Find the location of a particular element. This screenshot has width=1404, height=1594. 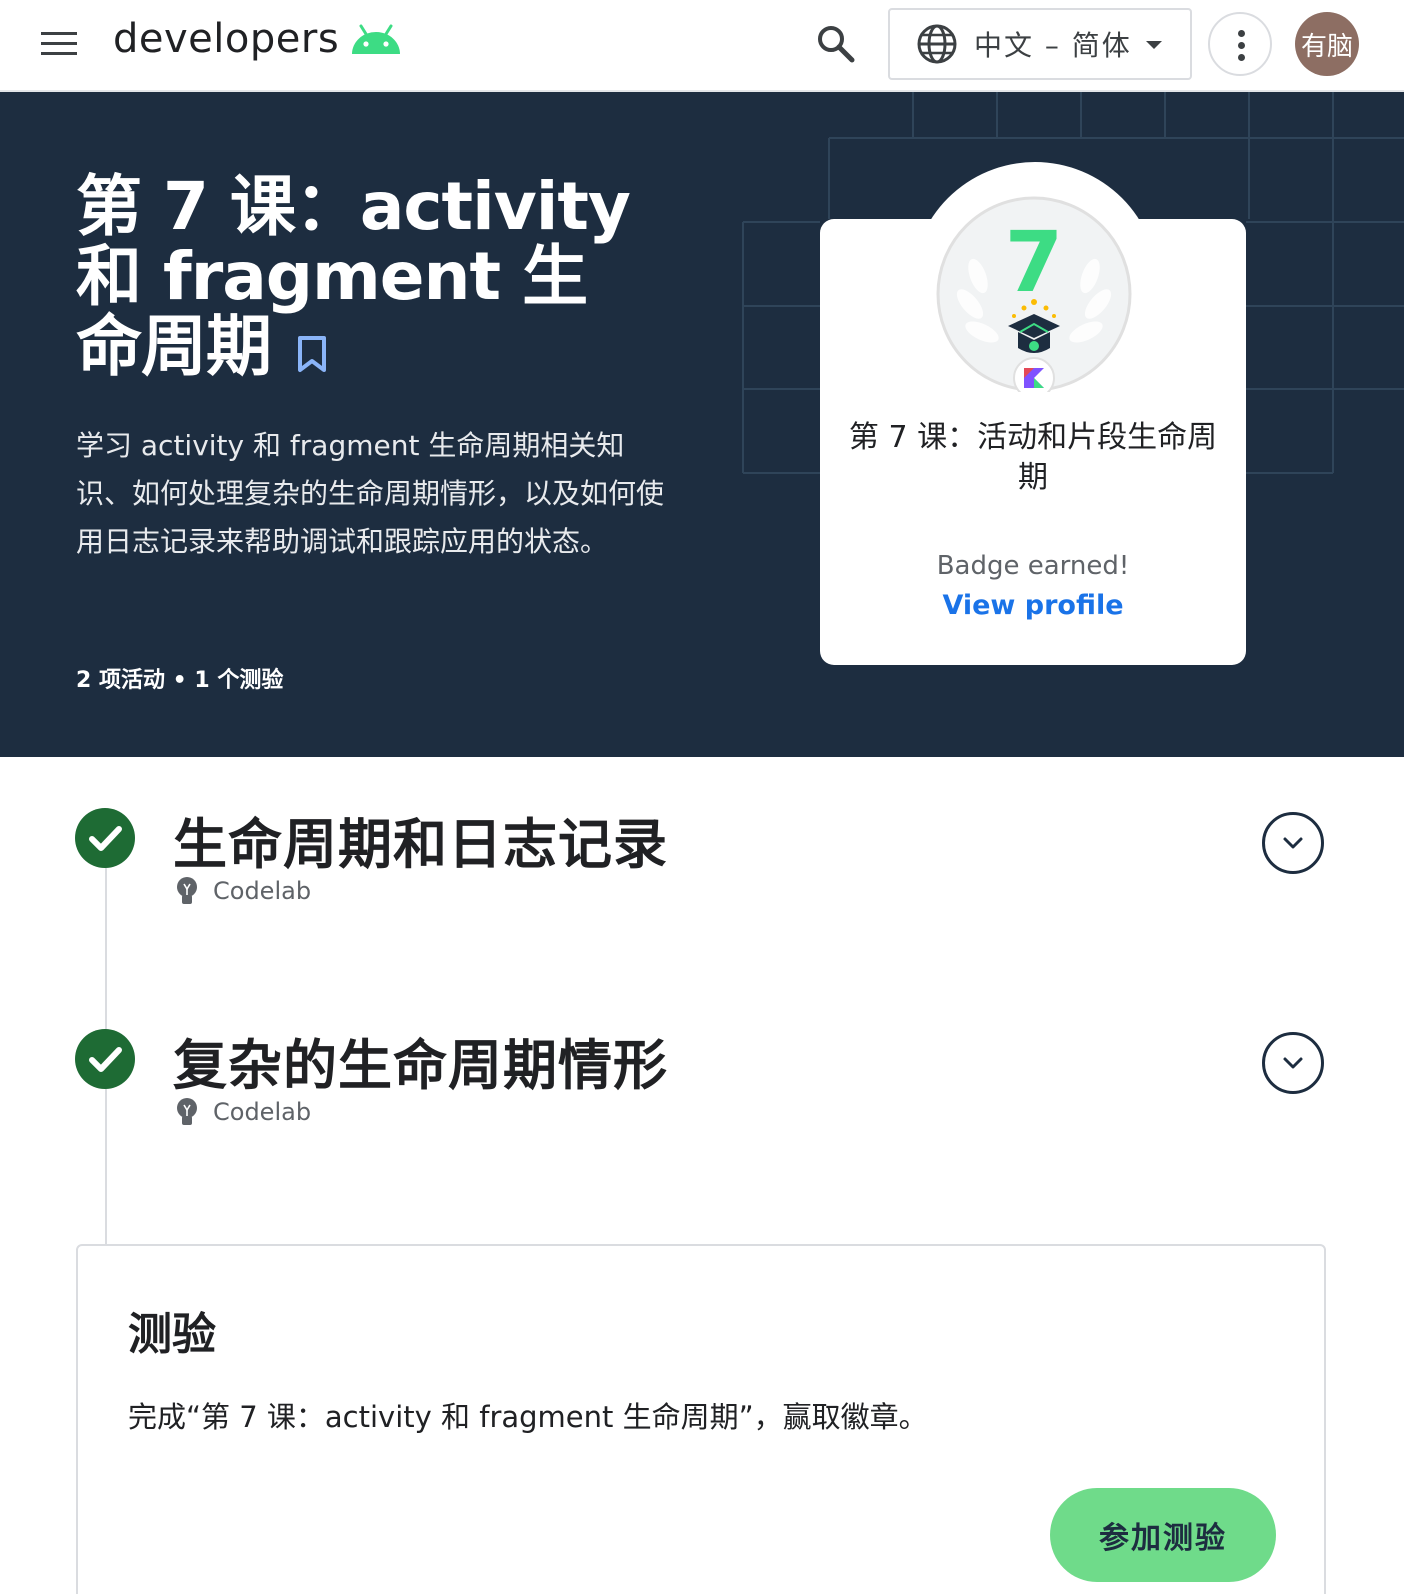

badge-medal: 7 is located at coordinates (1034, 297).